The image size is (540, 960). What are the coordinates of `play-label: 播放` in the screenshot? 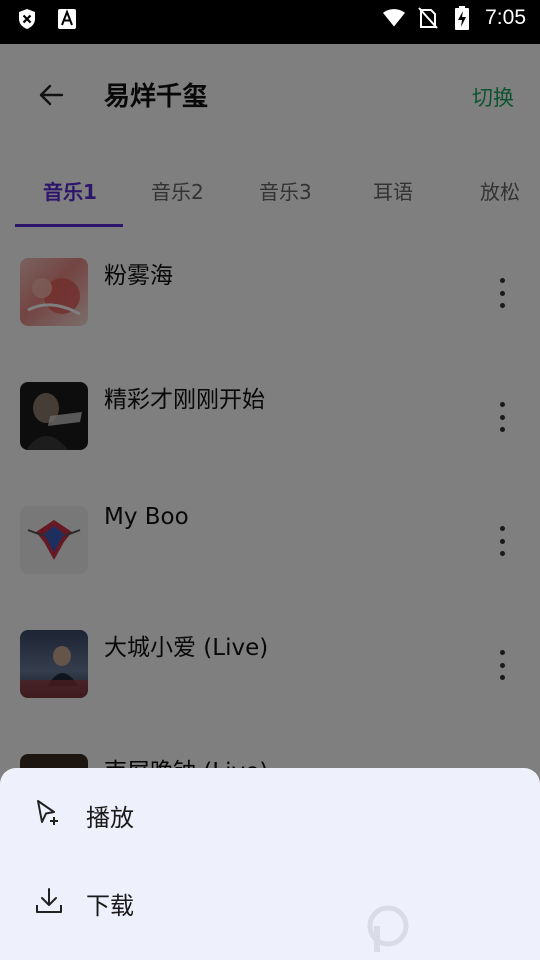 It's located at (110, 818).